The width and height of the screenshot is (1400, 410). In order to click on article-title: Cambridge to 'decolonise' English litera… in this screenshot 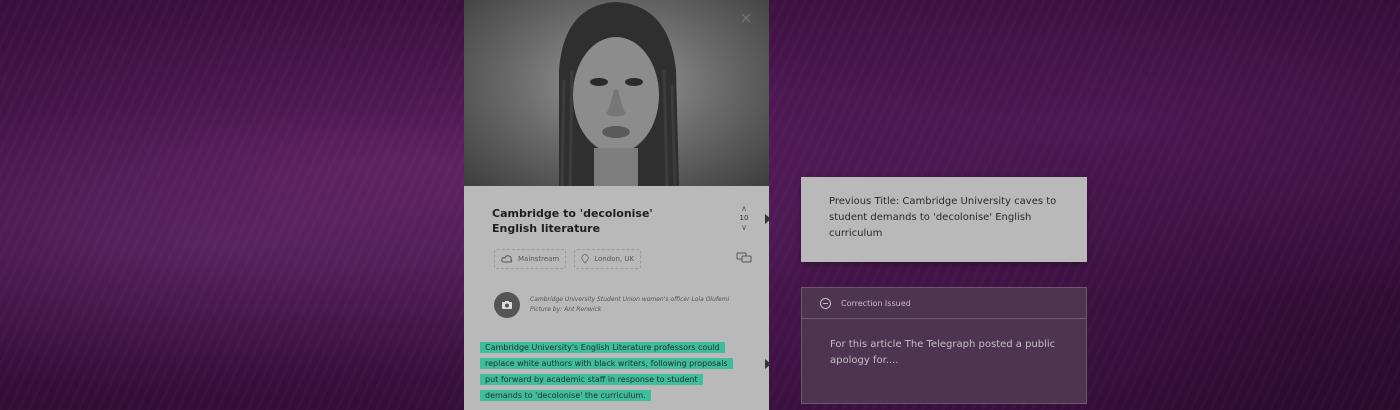, I will do `click(592, 221)`.